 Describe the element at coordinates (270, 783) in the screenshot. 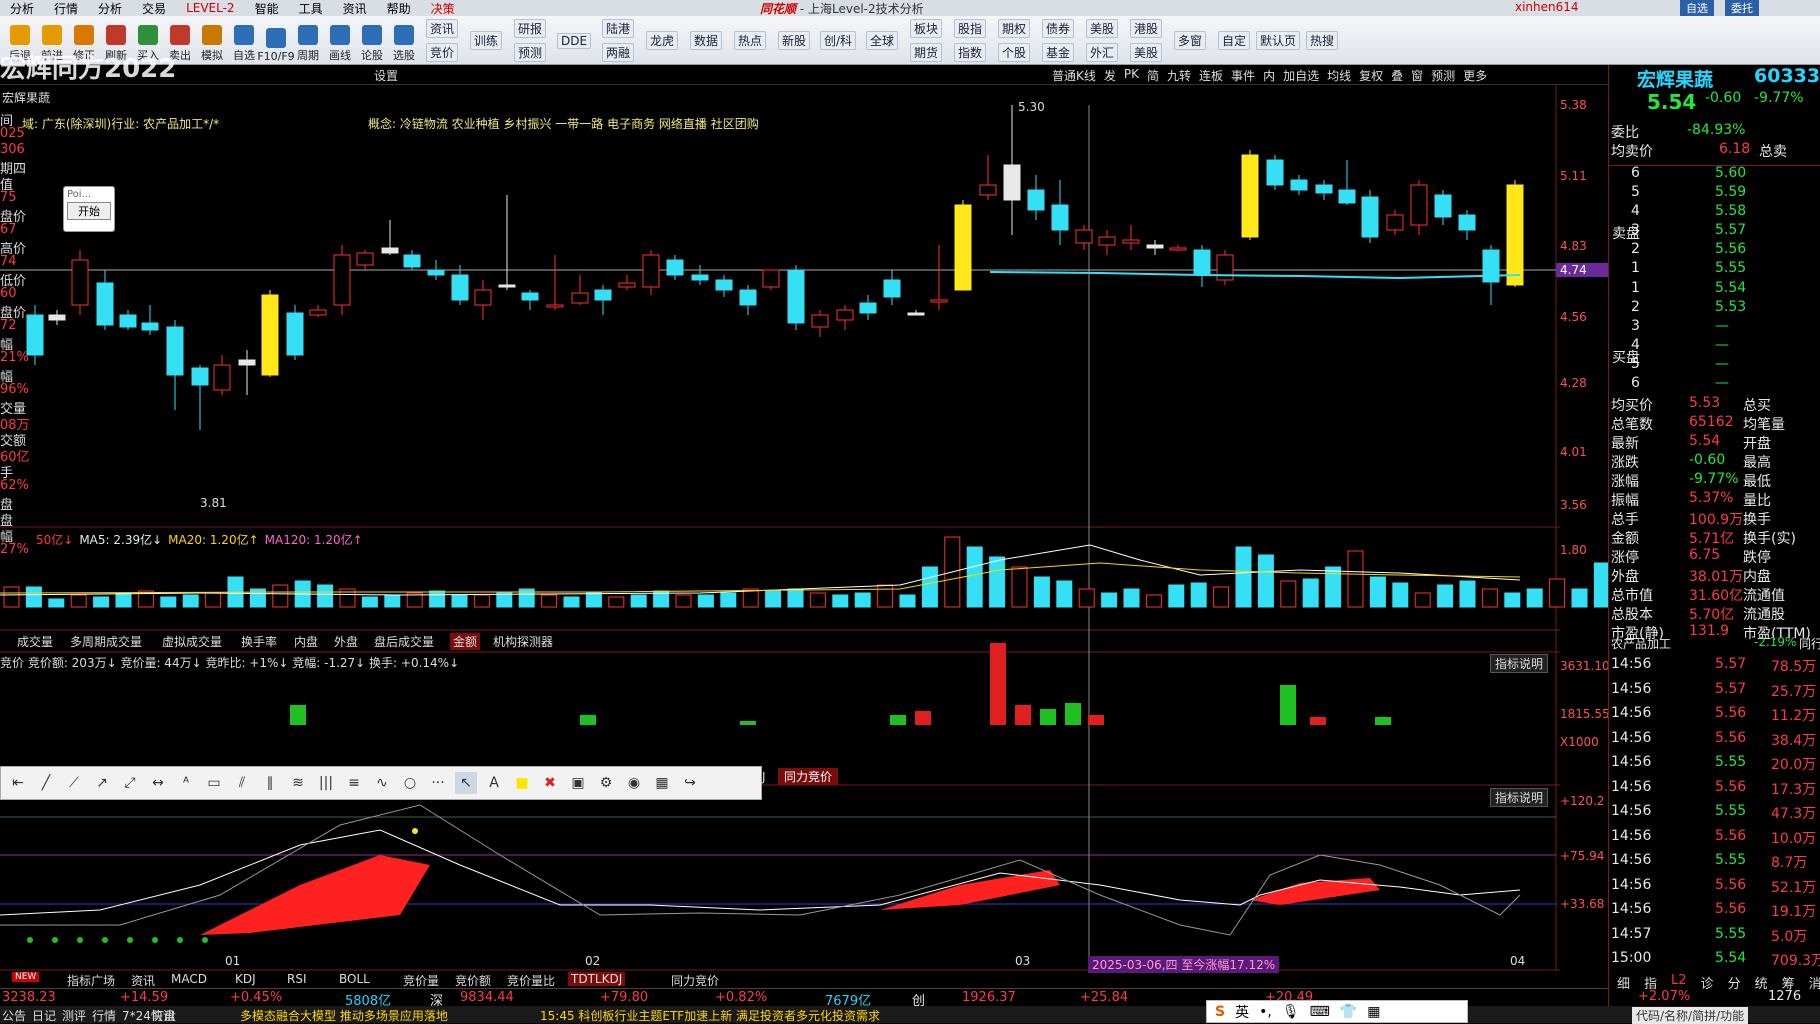

I see `parallel-icon: ∥` at that location.